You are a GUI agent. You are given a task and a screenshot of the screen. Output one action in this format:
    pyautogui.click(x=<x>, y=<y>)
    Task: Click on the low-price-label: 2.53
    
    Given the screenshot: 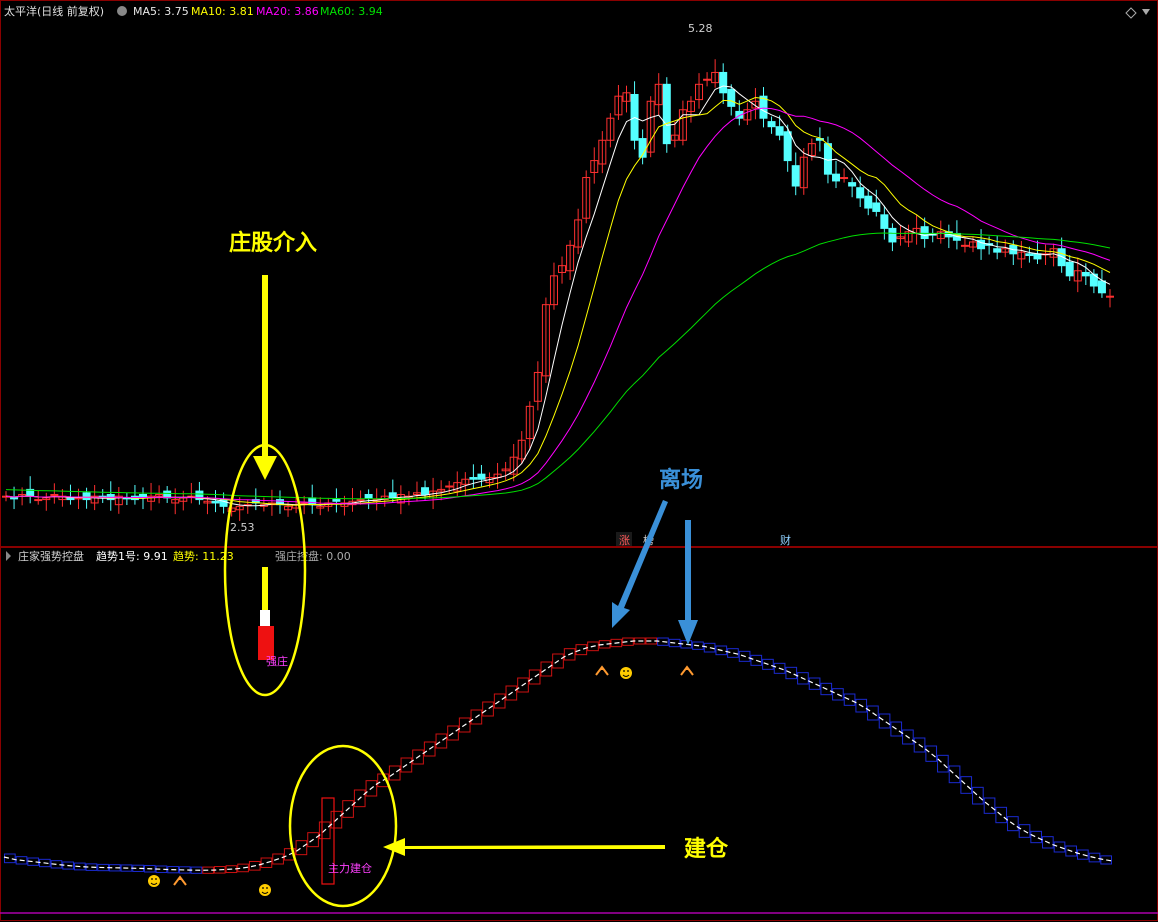 What is the action you would take?
    pyautogui.click(x=242, y=527)
    